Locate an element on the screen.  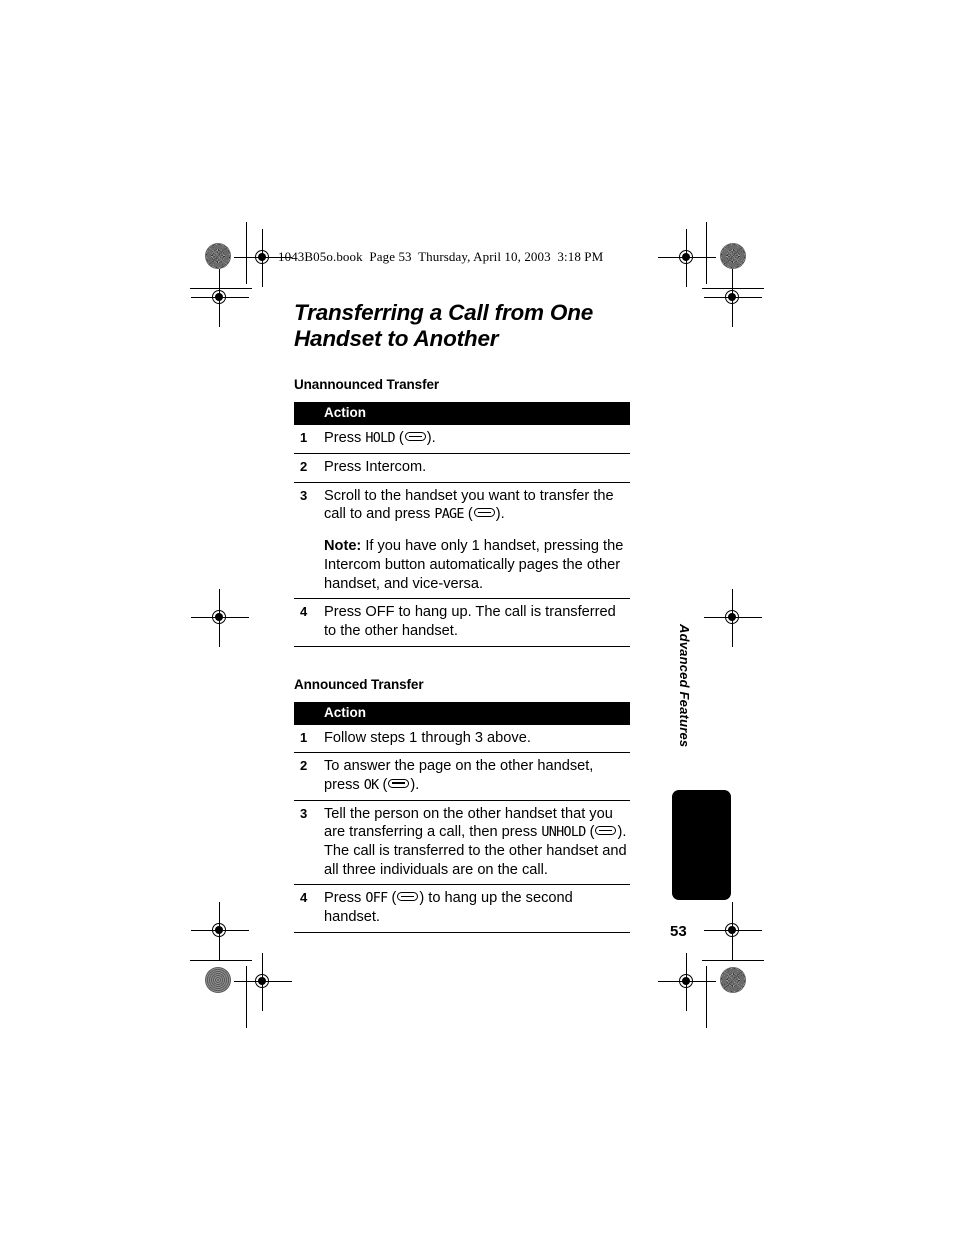
step-instruction: Press Intercom. is located at coordinates (477, 467).